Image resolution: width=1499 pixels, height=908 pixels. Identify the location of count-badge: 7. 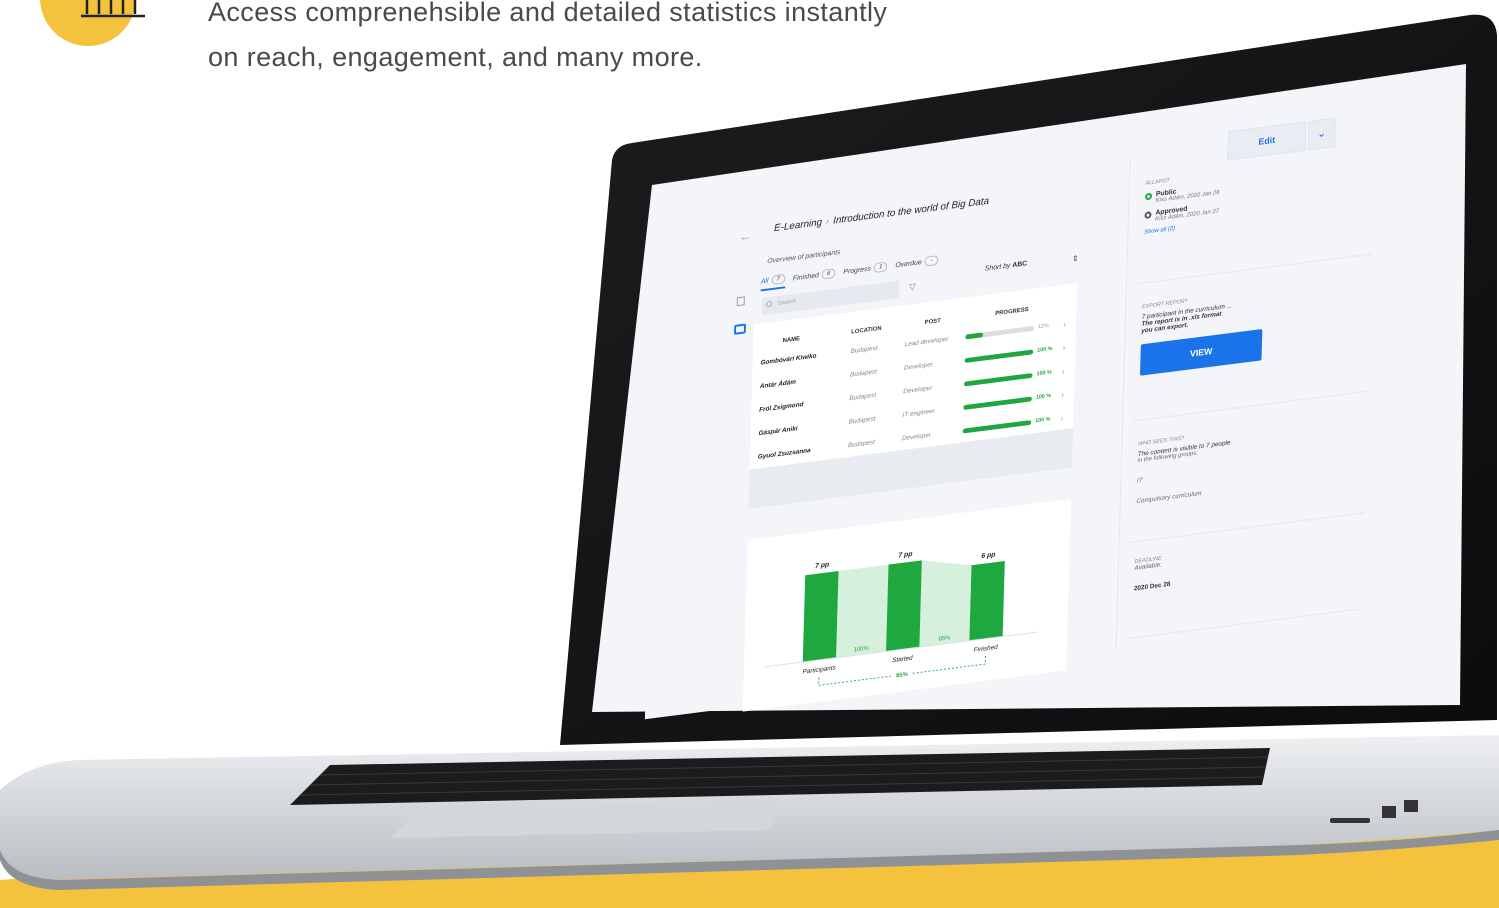
(778, 279).